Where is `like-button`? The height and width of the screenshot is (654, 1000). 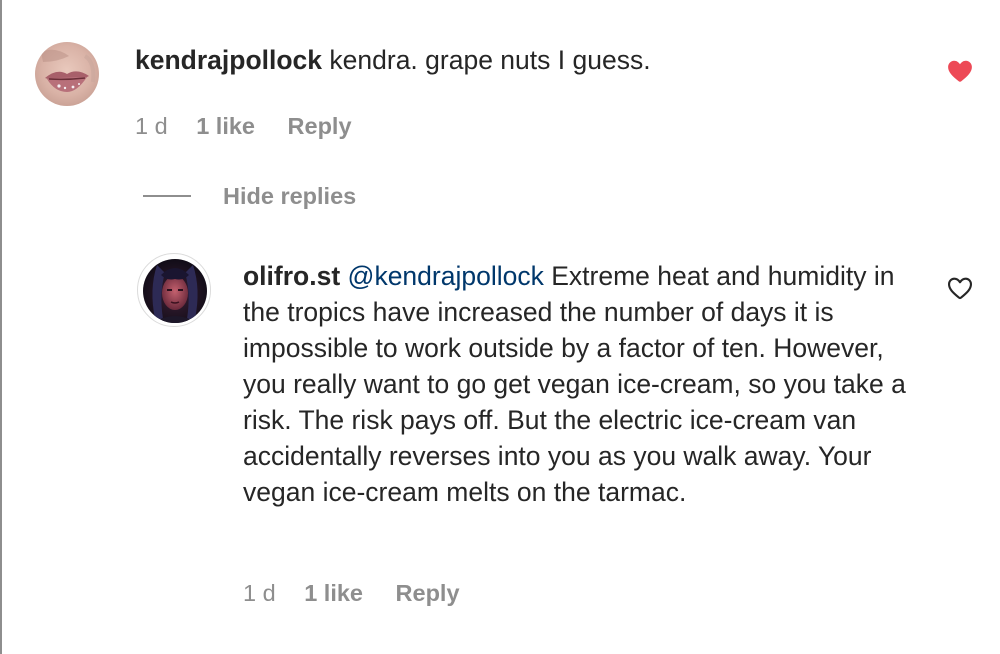 like-button is located at coordinates (960, 71).